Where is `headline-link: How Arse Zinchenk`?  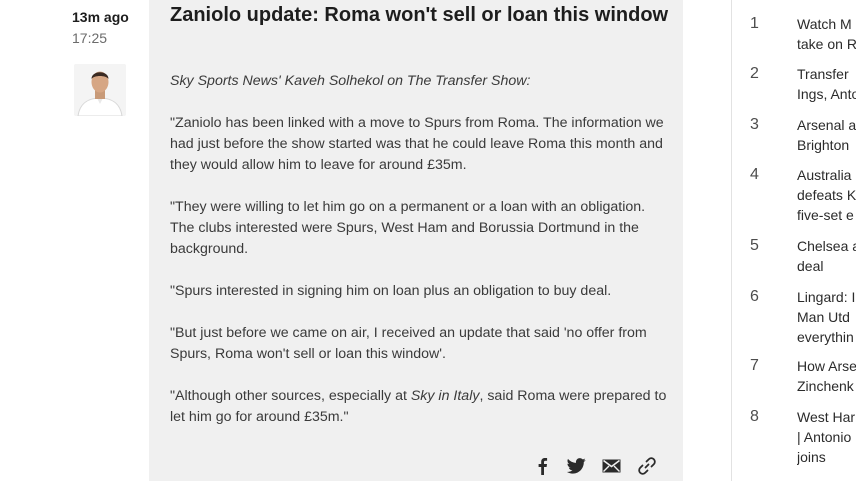 headline-link: How Arse Zinchenk is located at coordinates (826, 376).